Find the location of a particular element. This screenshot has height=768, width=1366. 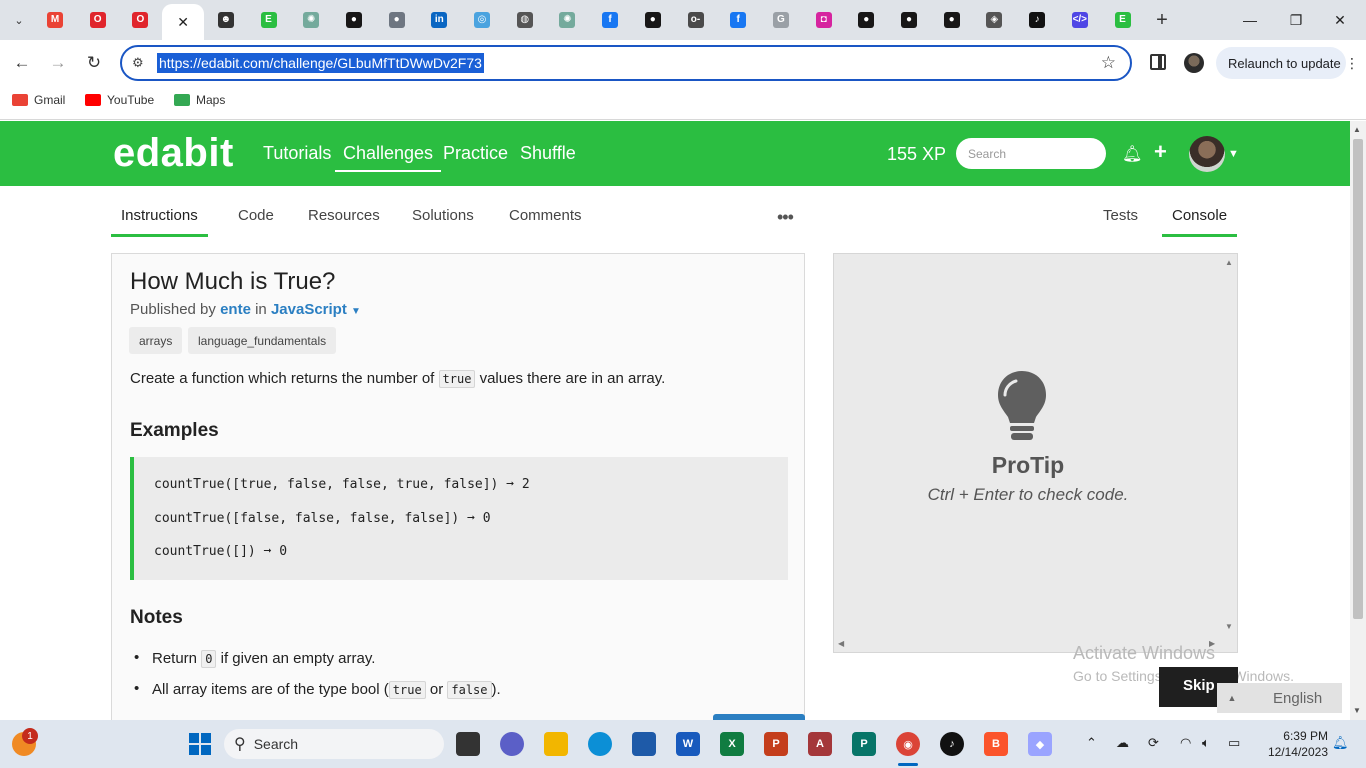

browser-tab: ☻ is located at coordinates (226, 20).